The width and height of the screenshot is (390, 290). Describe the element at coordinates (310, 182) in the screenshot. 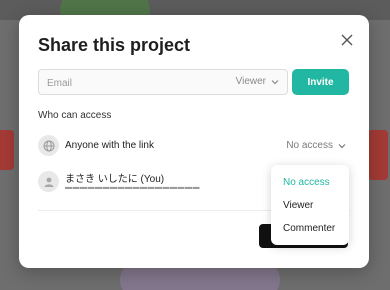

I see `dropdown-option-no-access: No access` at that location.